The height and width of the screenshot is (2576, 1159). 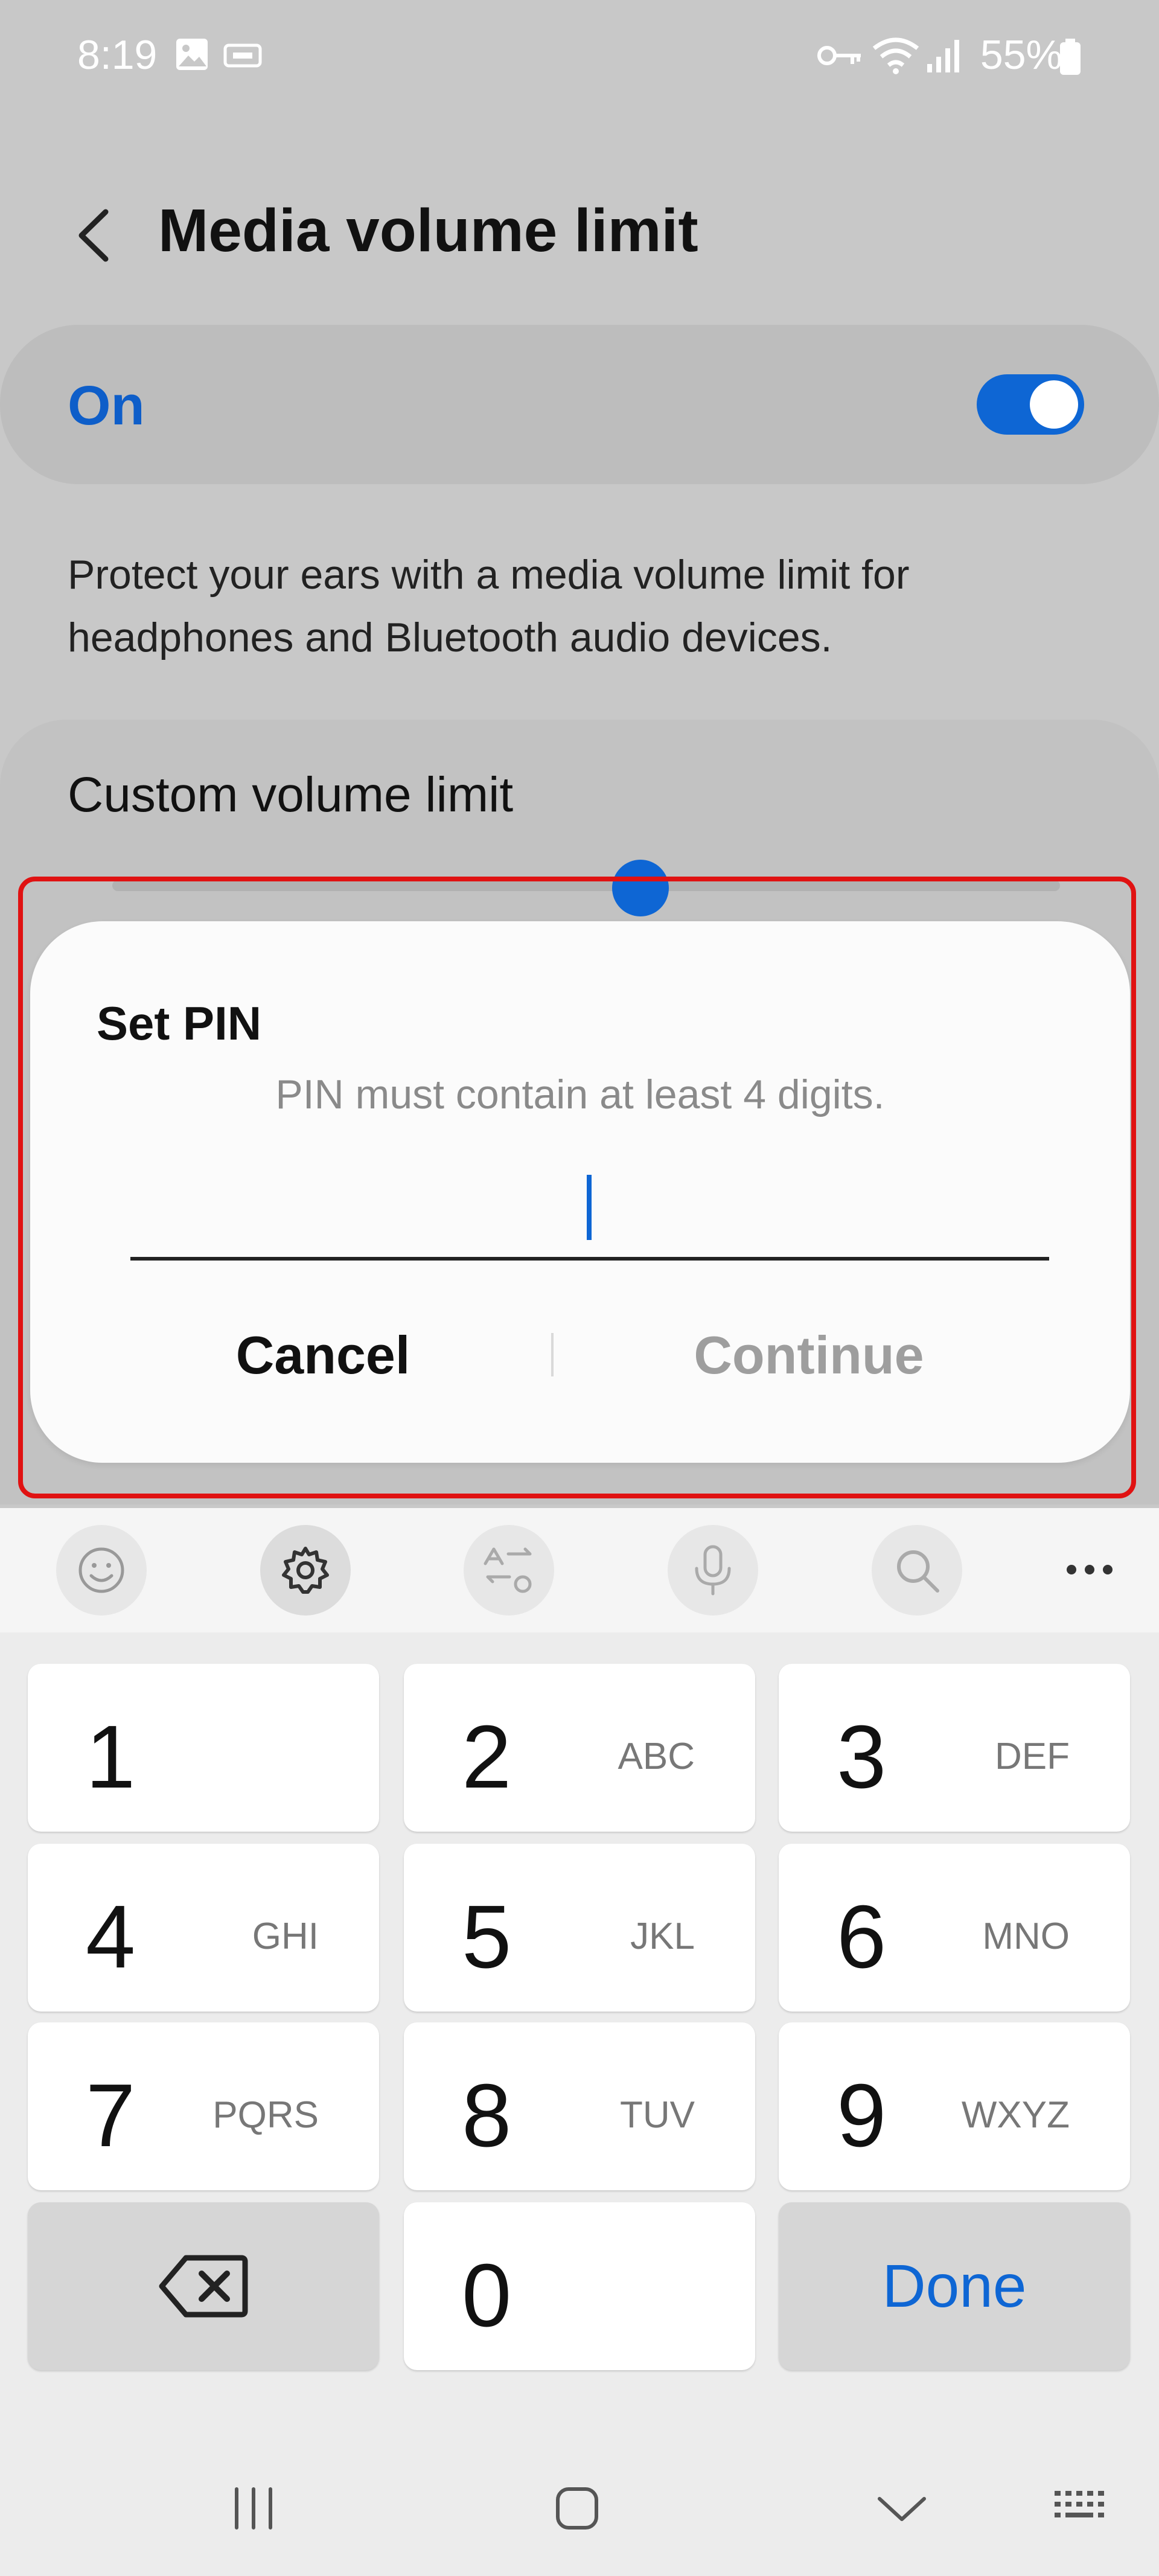 I want to click on chevron-down-icon, so click(x=902, y=2509).